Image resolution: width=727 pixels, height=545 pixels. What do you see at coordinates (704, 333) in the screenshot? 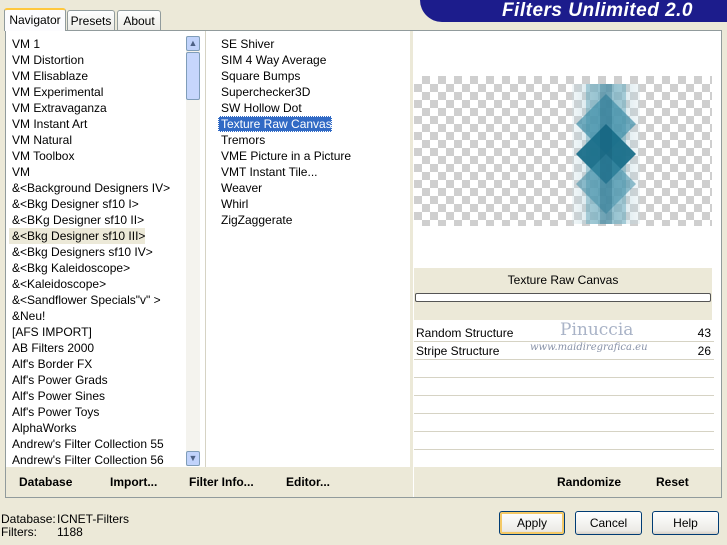
I see `param-value: 43` at bounding box center [704, 333].